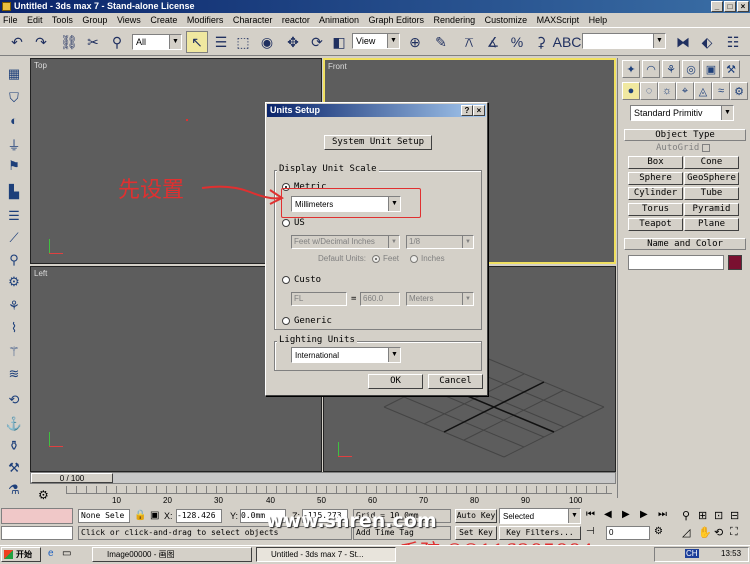 Image resolution: width=750 pixels, height=564 pixels. What do you see at coordinates (10, 20) in the screenshot?
I see `menu-file: File` at bounding box center [10, 20].